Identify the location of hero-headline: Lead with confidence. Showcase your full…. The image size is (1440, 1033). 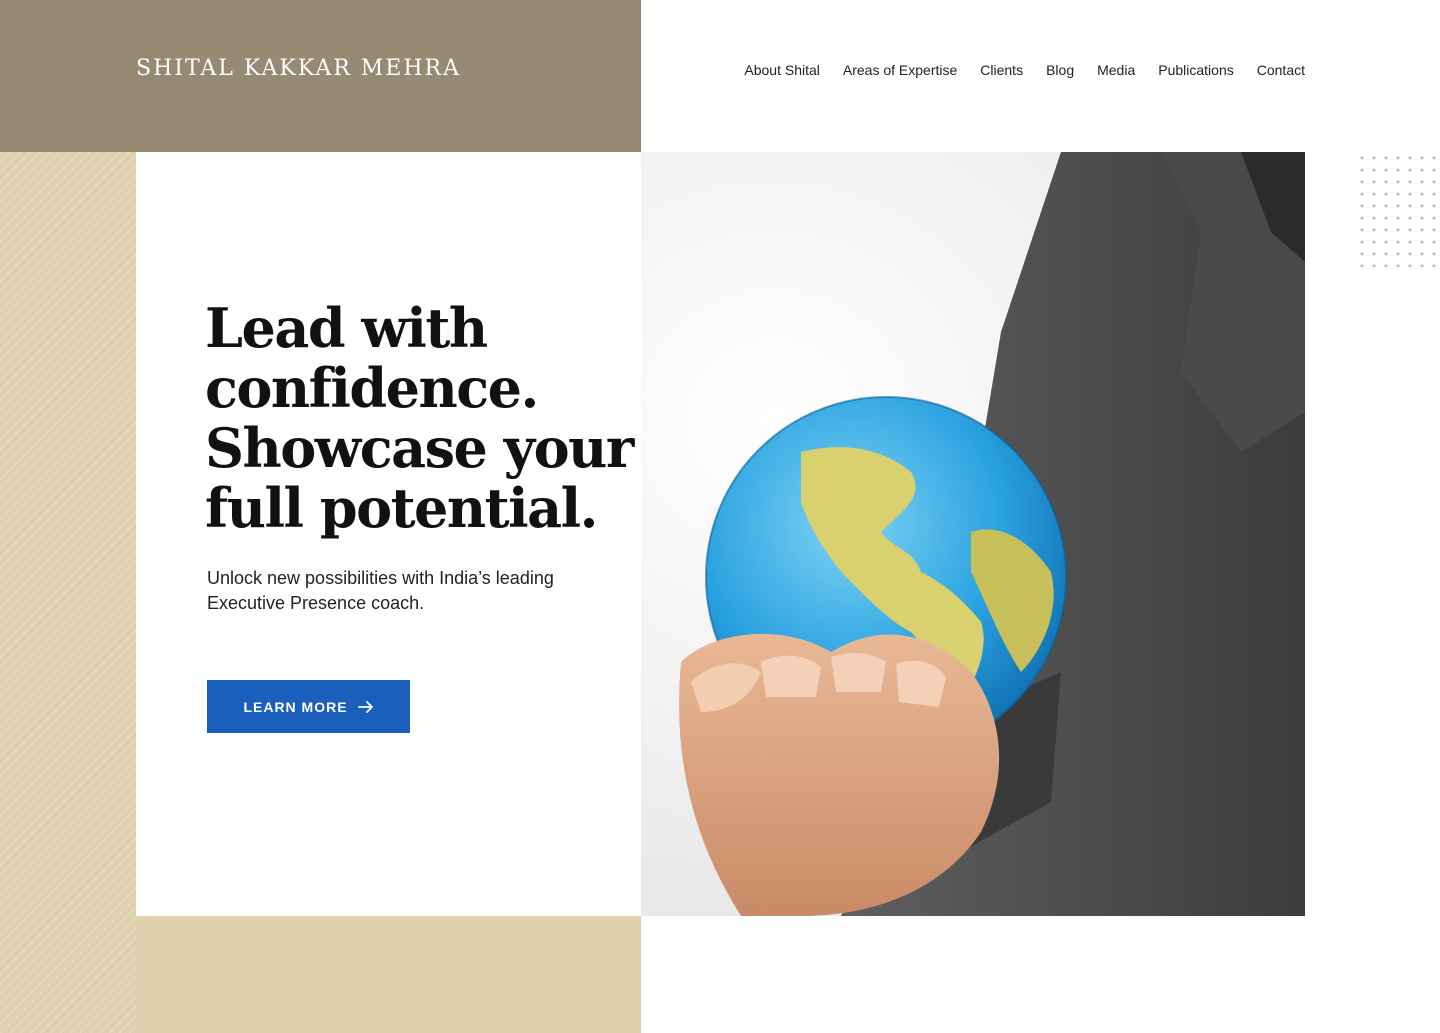
(419, 418).